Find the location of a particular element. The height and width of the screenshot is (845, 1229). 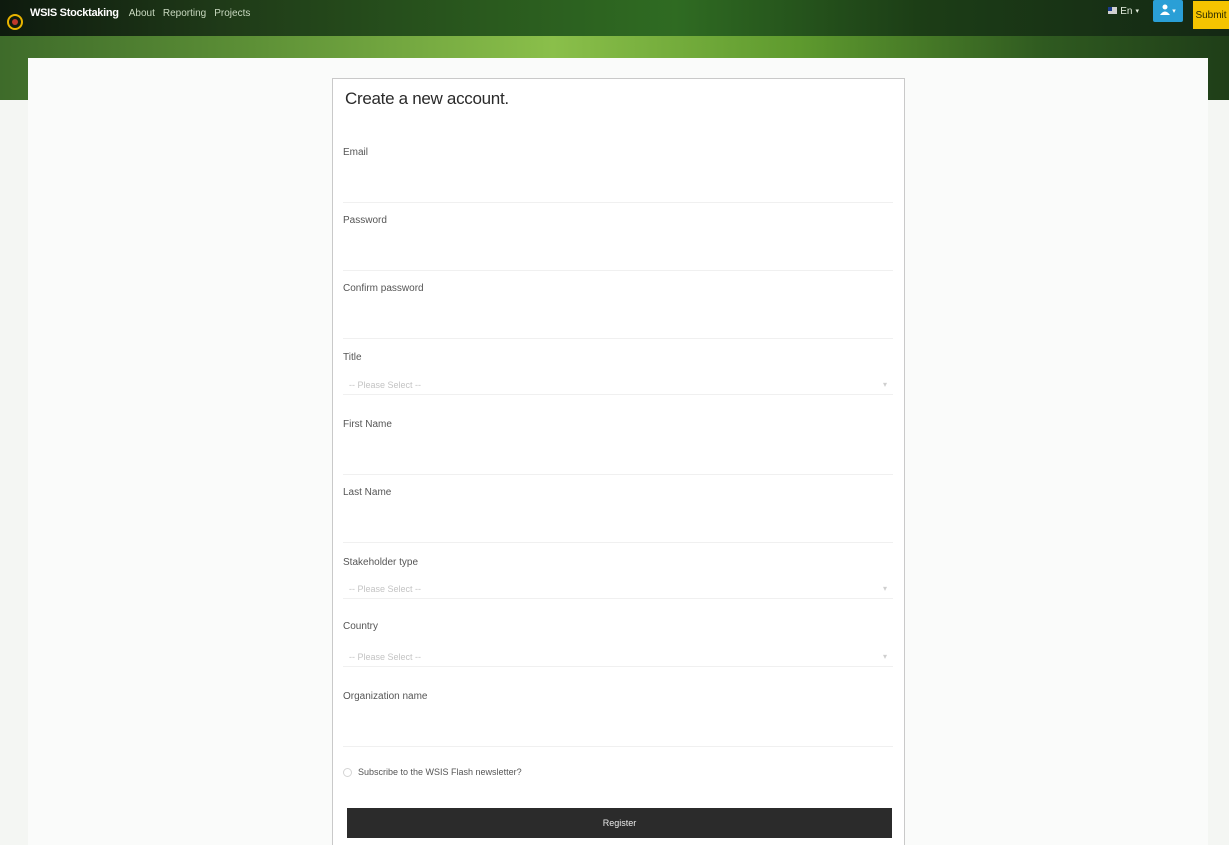

flag-icon is located at coordinates (1113, 11).